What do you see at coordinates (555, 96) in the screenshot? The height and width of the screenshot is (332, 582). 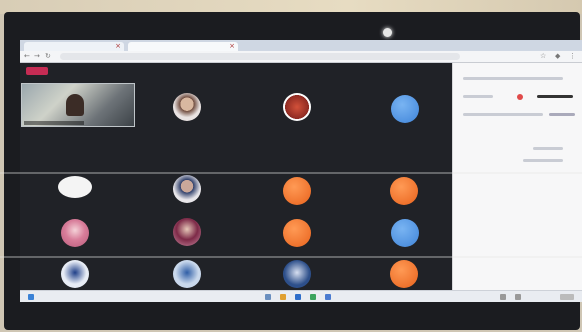 I see `side-panel-button` at bounding box center [555, 96].